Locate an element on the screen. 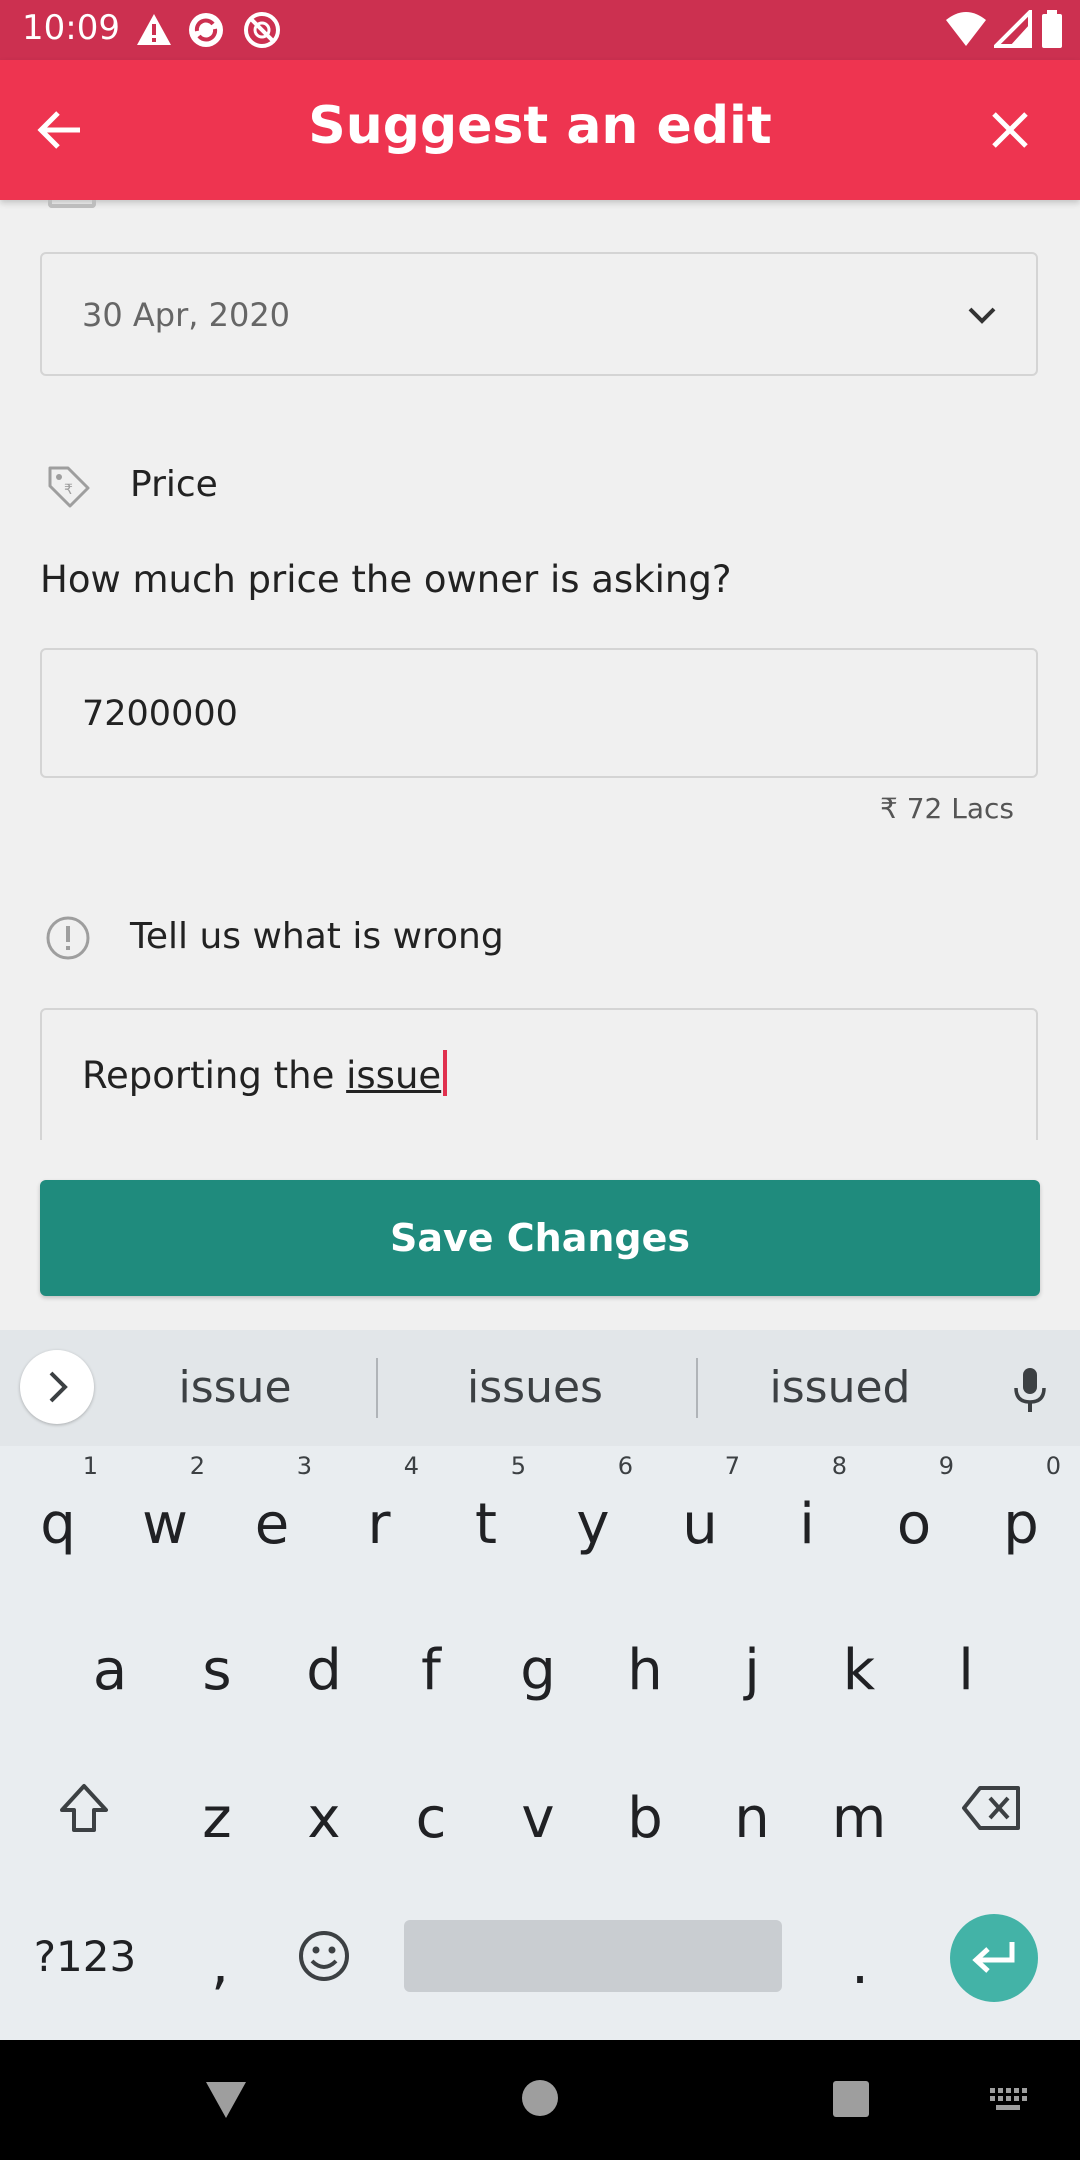  key-q: 1q is located at coordinates (58, 1514).